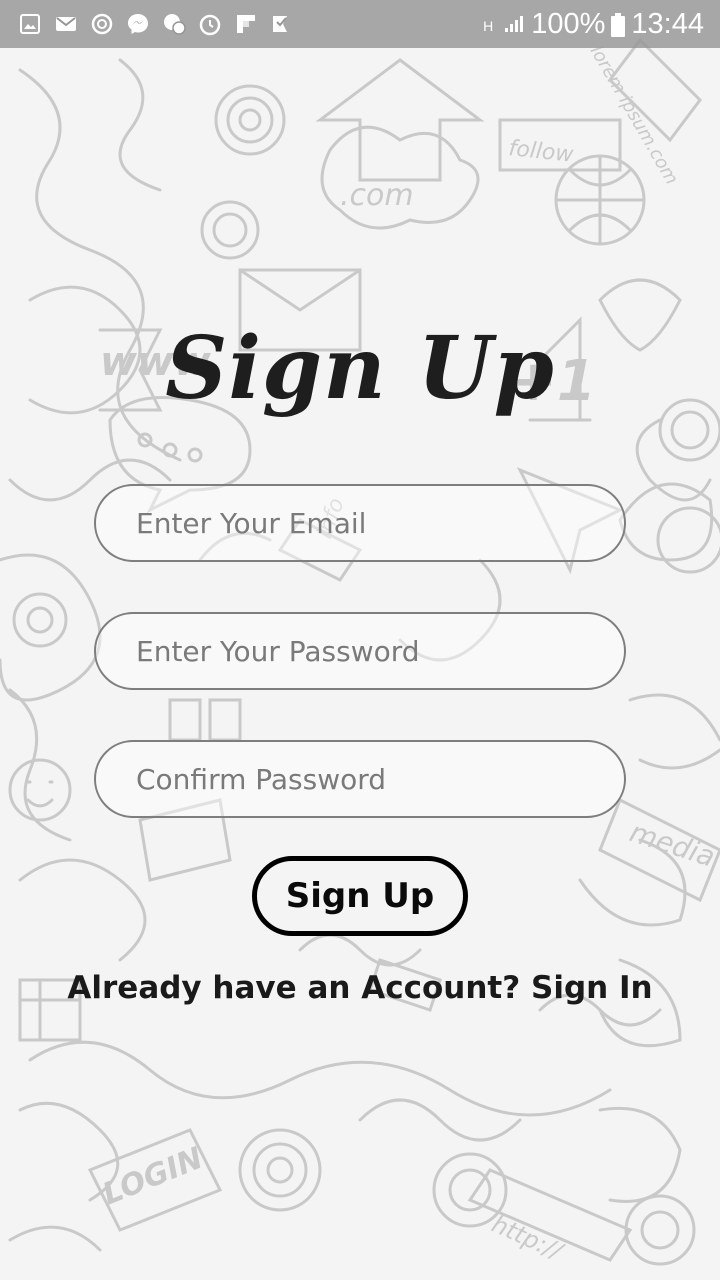 The width and height of the screenshot is (720, 1280). What do you see at coordinates (210, 24) in the screenshot?
I see `timer-icon` at bounding box center [210, 24].